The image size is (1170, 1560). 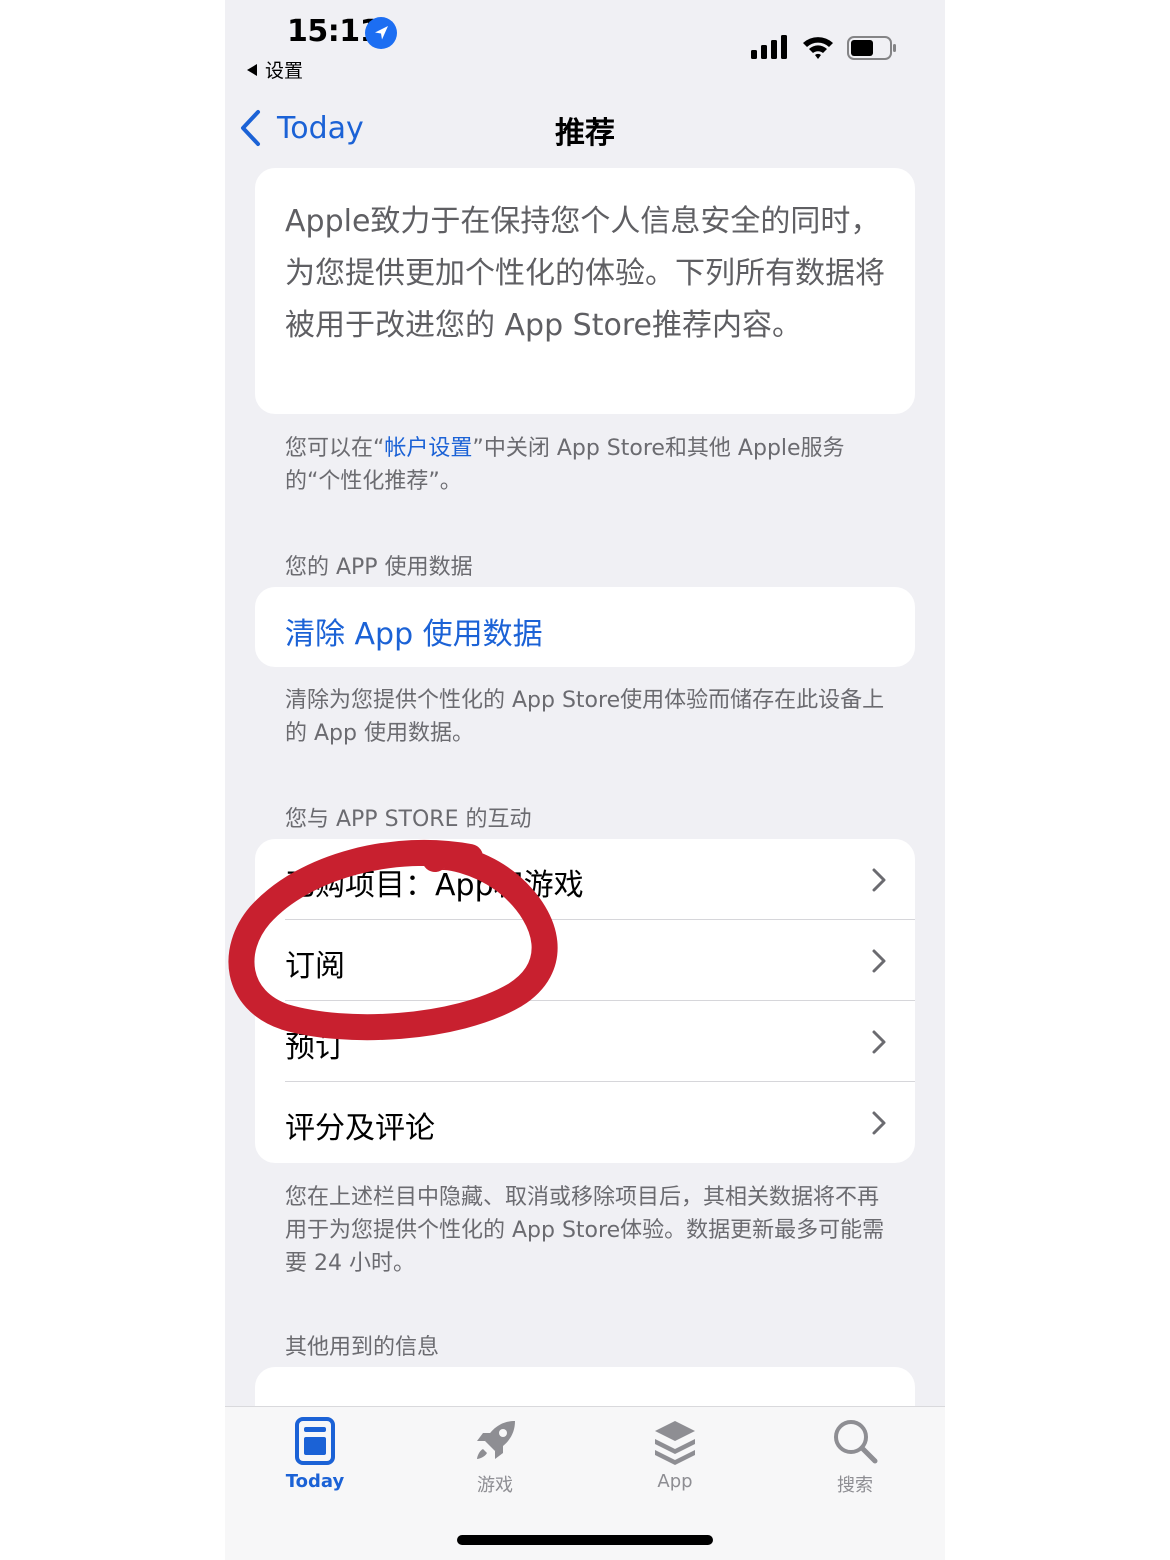 I want to click on note-prefix: 您可以在“, so click(x=335, y=448).